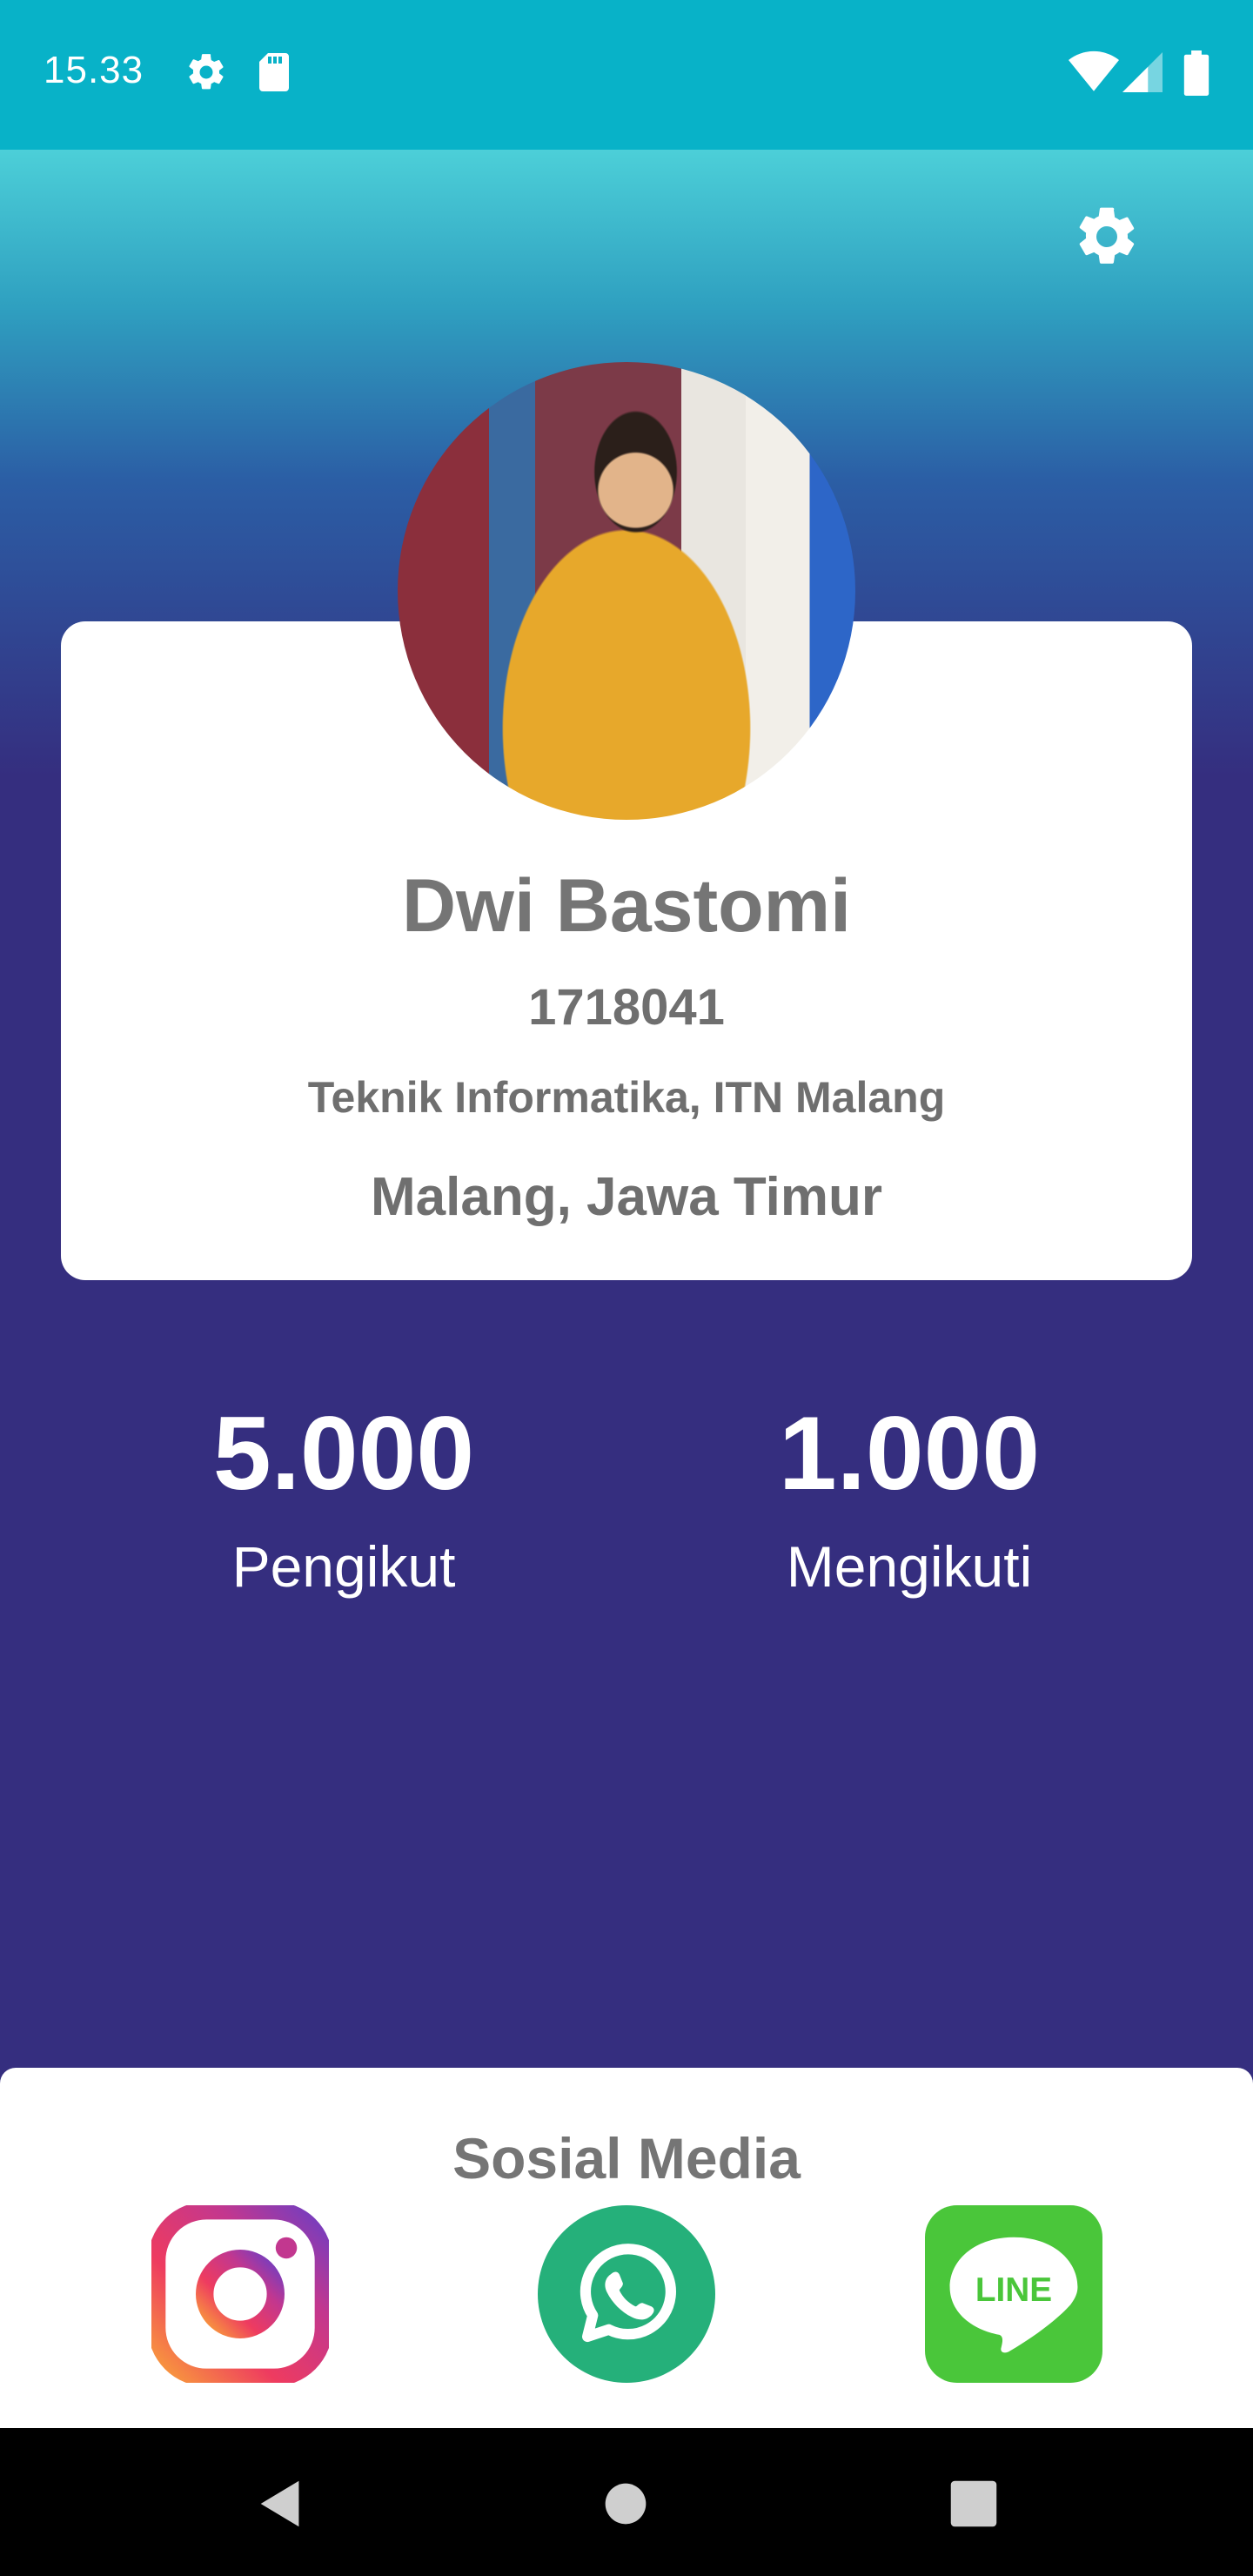 The height and width of the screenshot is (2576, 1253). I want to click on social-media-title: Sosial Media, so click(626, 2158).